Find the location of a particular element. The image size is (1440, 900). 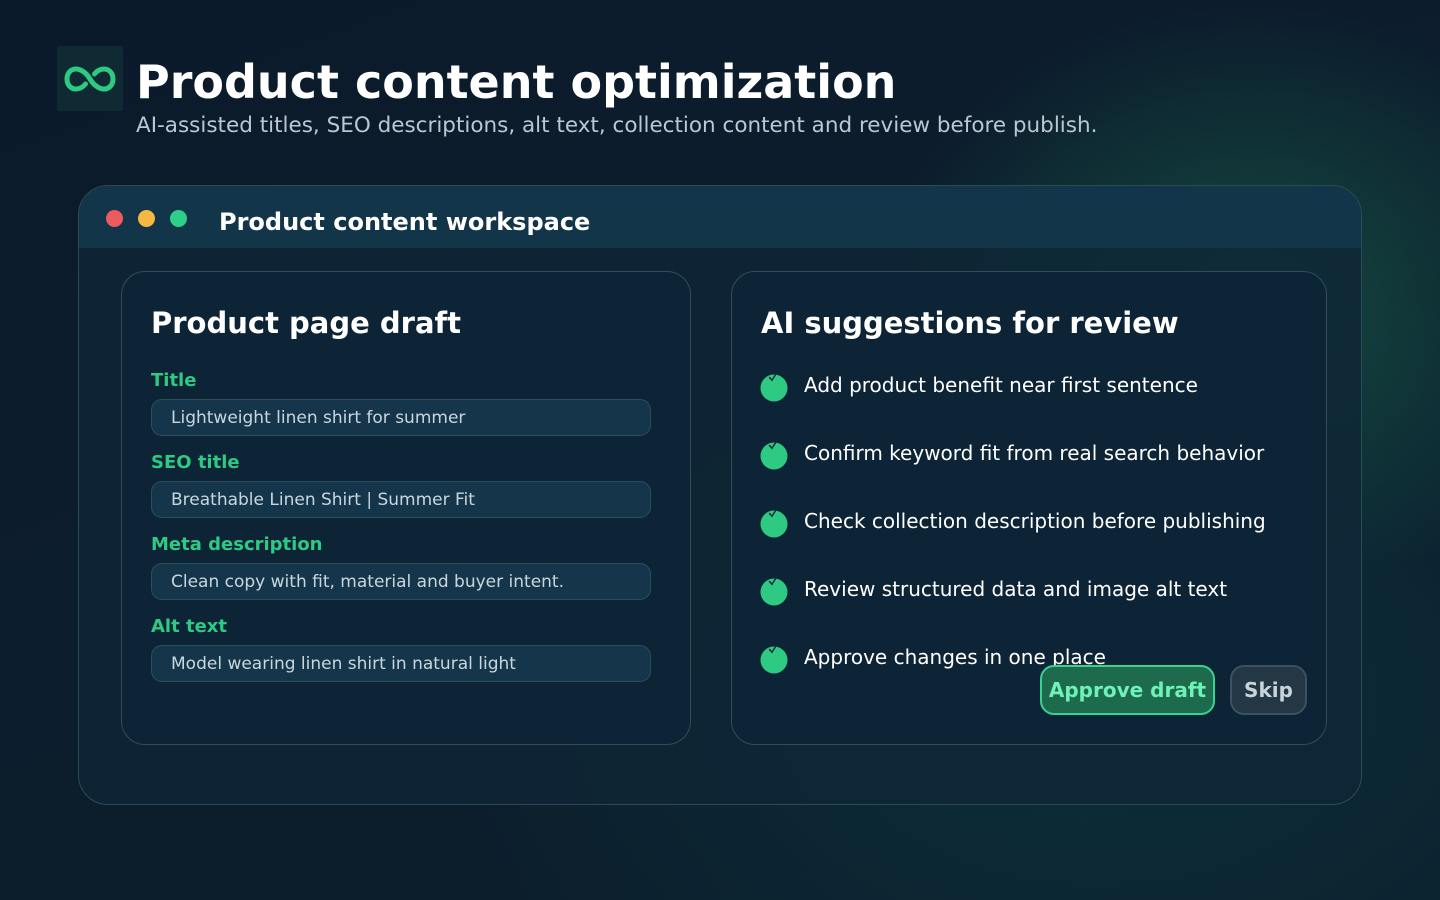

suggestion-item: Approve changes in one place is located at coordinates (1030, 663).